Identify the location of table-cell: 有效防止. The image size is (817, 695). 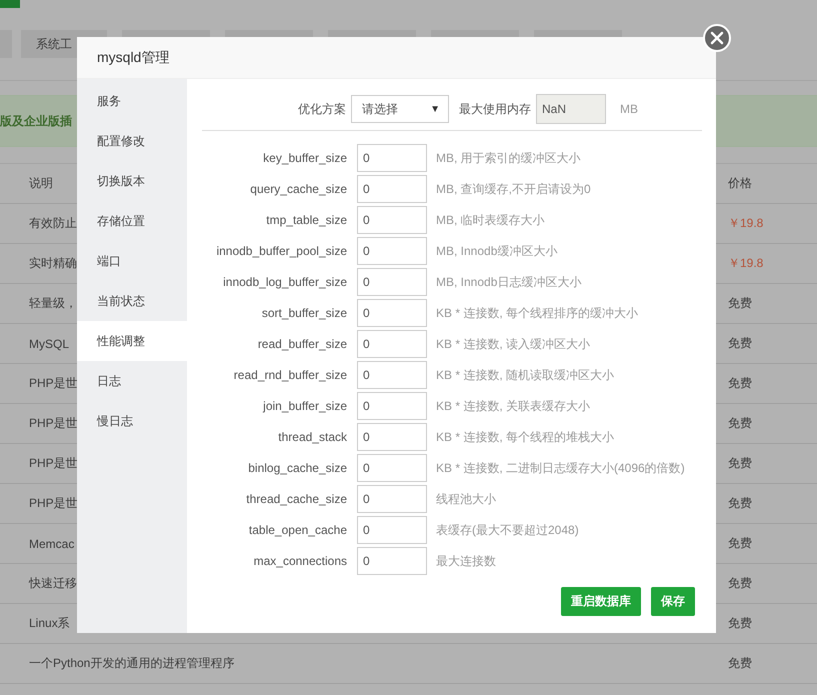
(53, 223).